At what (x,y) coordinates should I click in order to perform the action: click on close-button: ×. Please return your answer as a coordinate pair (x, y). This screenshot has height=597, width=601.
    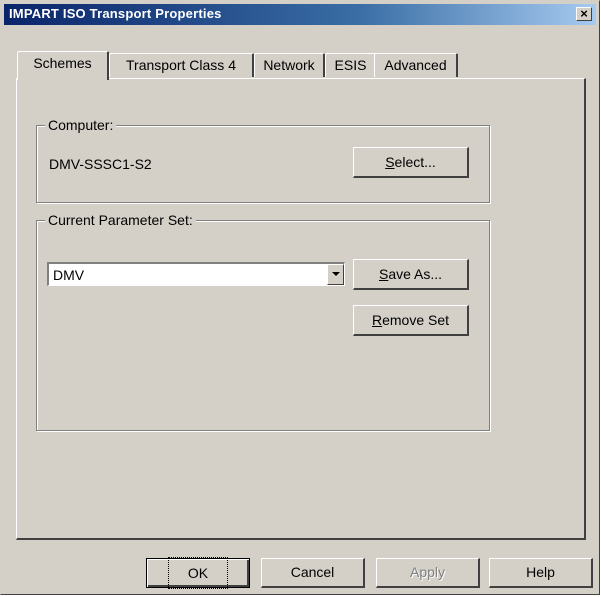
    Looking at the image, I should click on (584, 14).